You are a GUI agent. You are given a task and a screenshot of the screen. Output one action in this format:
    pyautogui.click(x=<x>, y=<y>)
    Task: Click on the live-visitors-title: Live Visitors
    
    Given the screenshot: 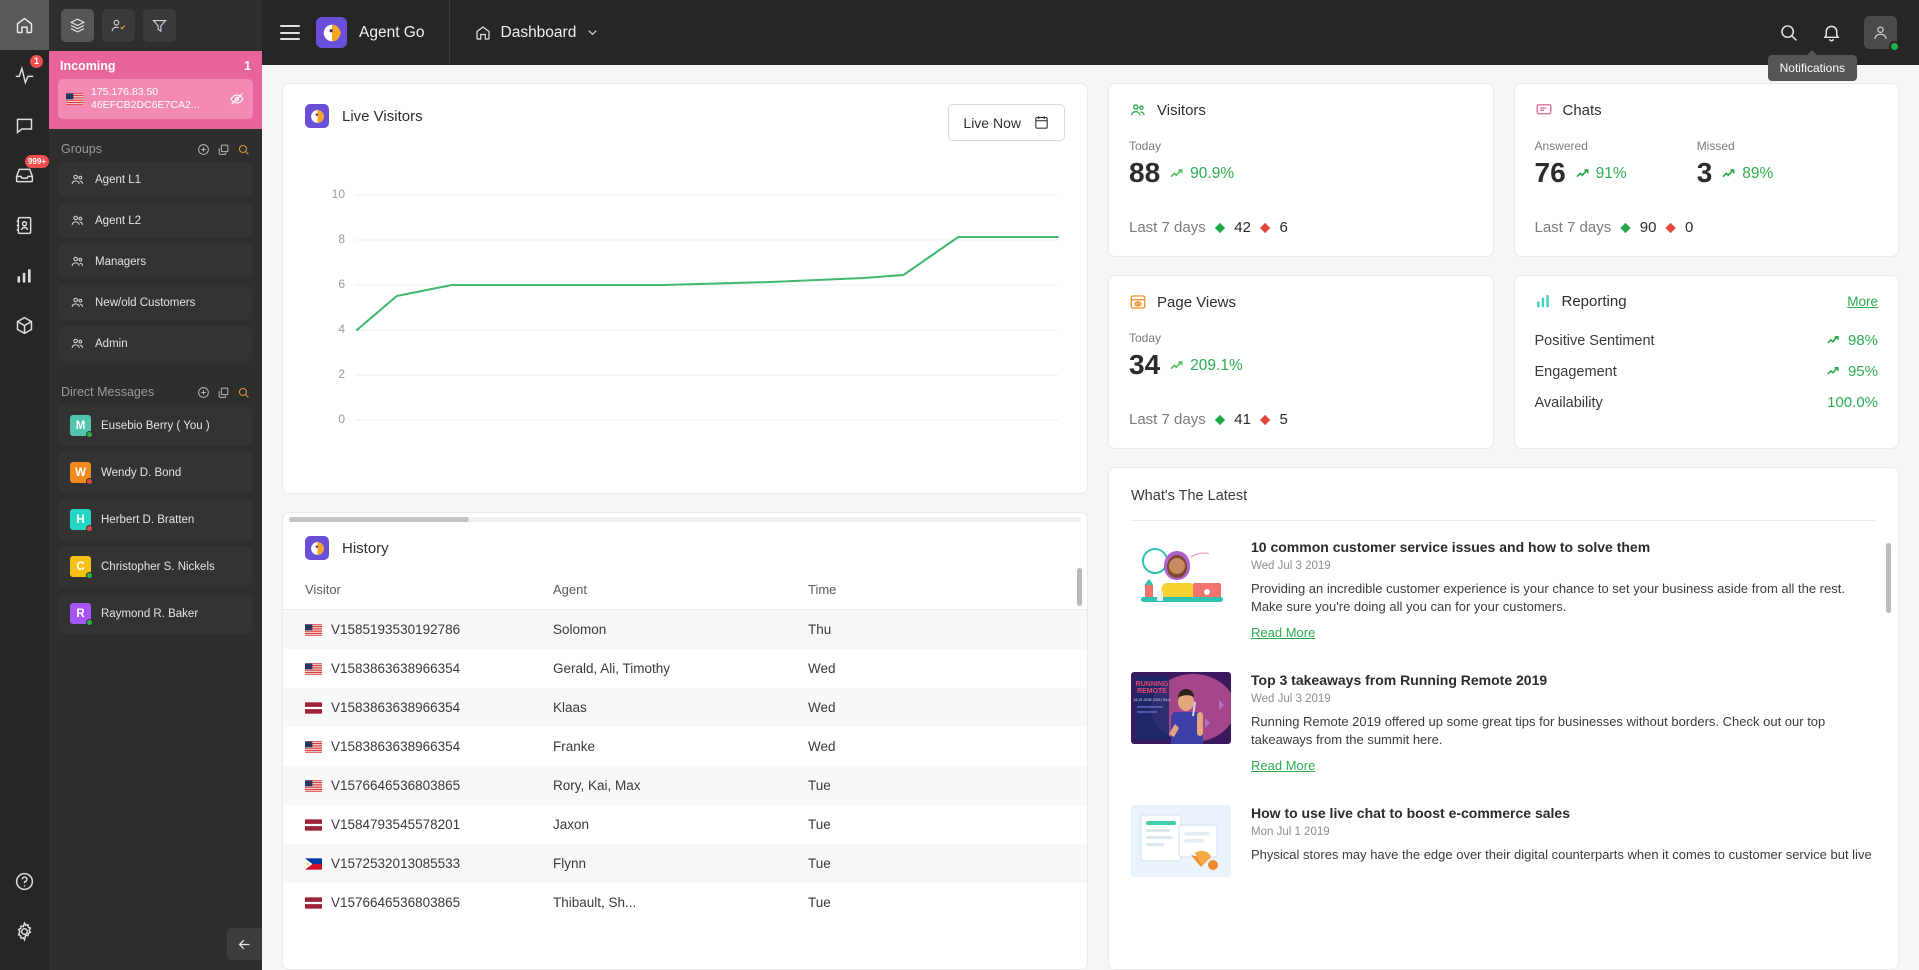 What is the action you would take?
    pyautogui.click(x=382, y=116)
    